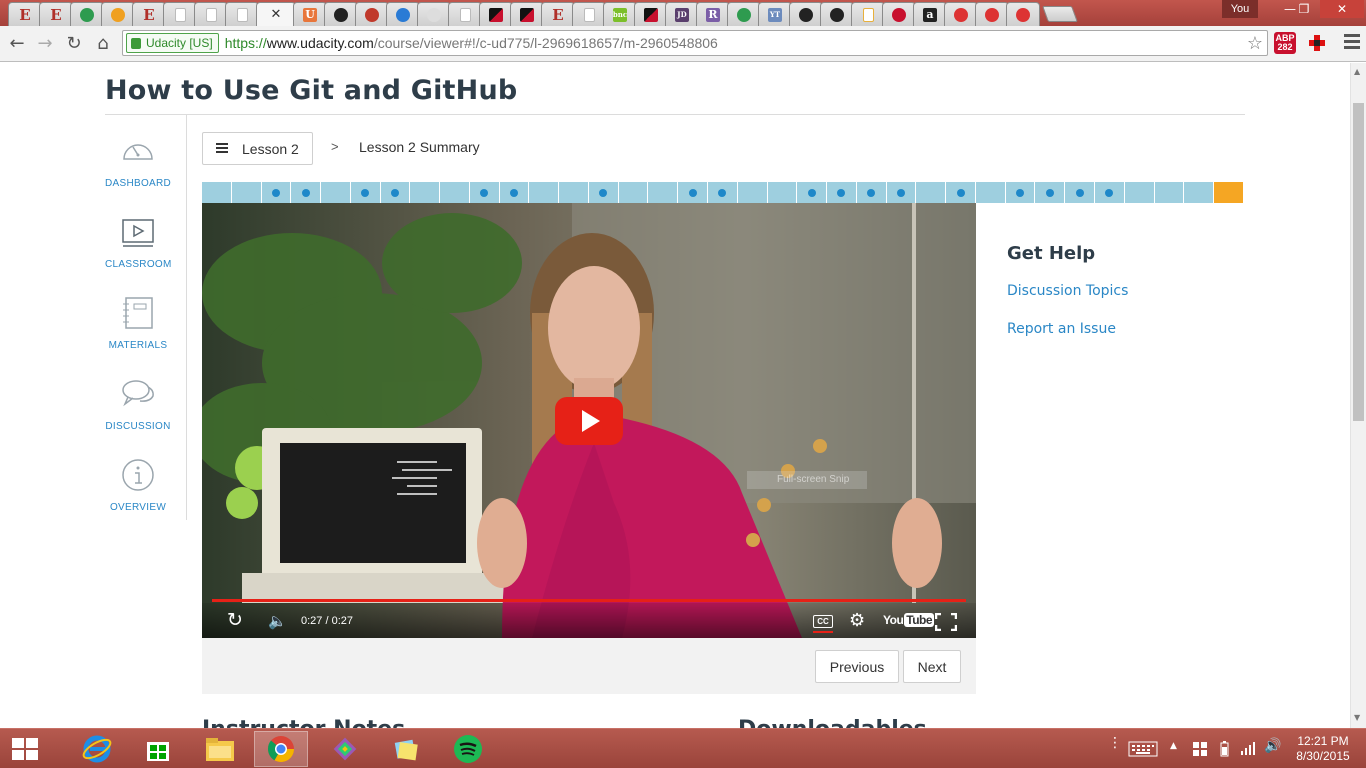 This screenshot has height=768, width=1366. What do you see at coordinates (277, 621) in the screenshot?
I see `volume-icon: 🔈` at bounding box center [277, 621].